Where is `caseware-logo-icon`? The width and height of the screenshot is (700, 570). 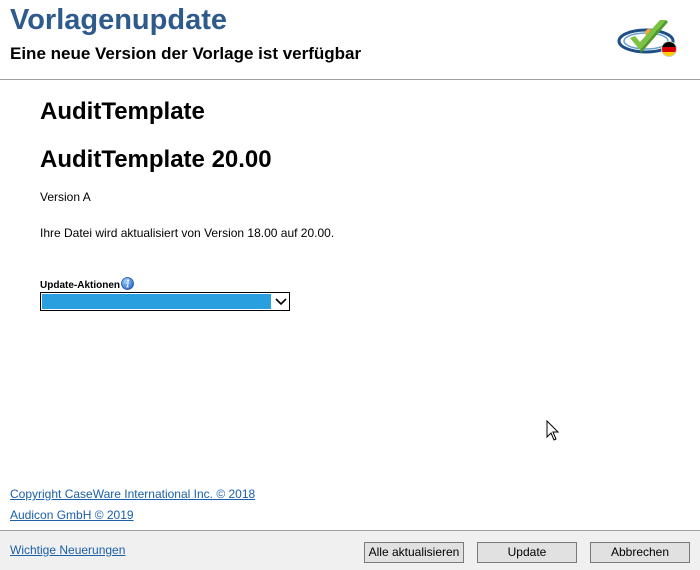 caseware-logo-icon is located at coordinates (652, 39).